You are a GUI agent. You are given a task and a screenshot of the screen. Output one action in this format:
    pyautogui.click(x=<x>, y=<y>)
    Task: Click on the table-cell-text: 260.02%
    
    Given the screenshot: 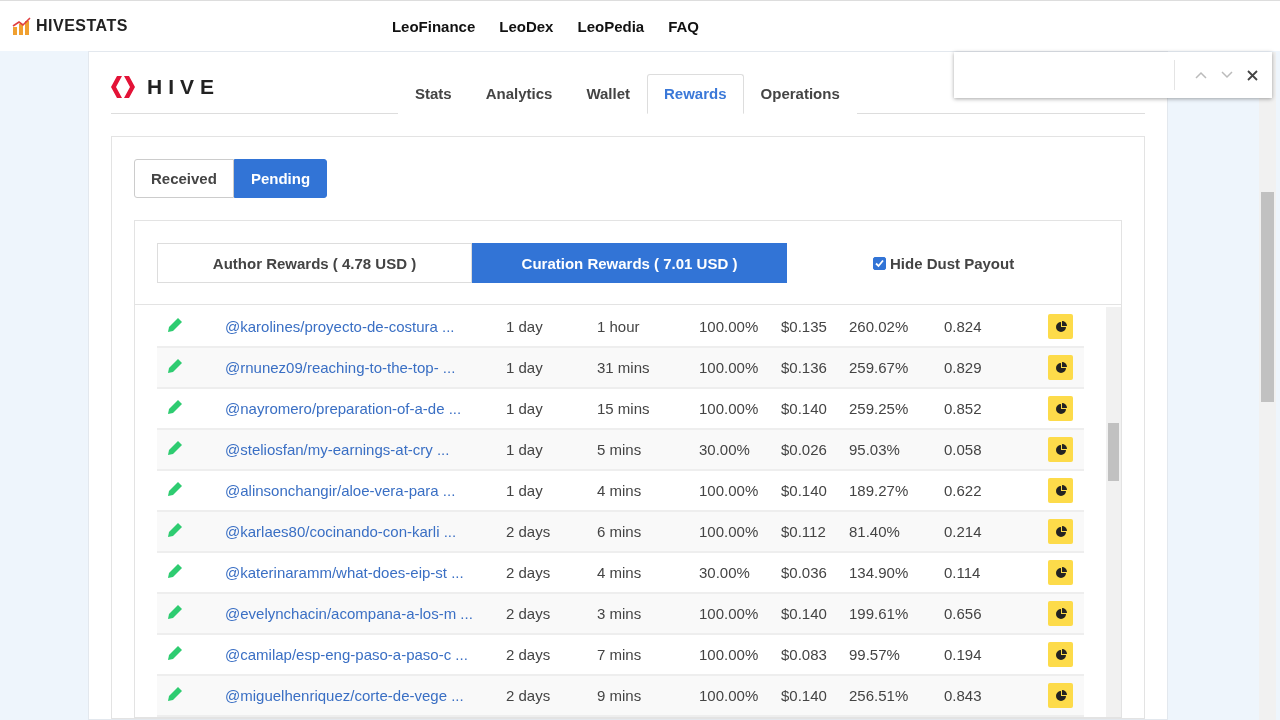 What is the action you would take?
    pyautogui.click(x=879, y=326)
    